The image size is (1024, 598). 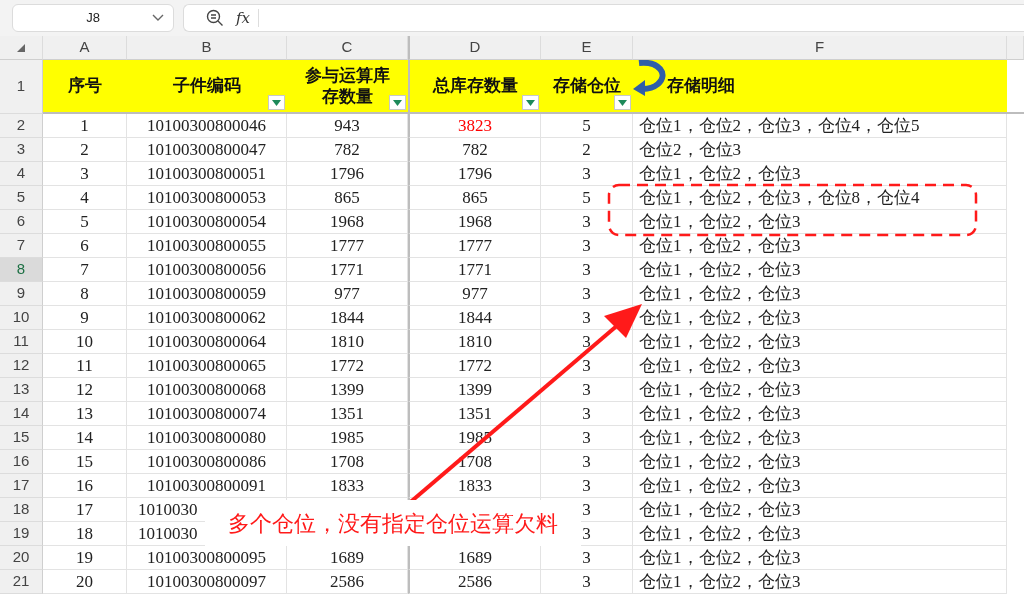 I want to click on table-cell: 15, so click(x=85, y=462).